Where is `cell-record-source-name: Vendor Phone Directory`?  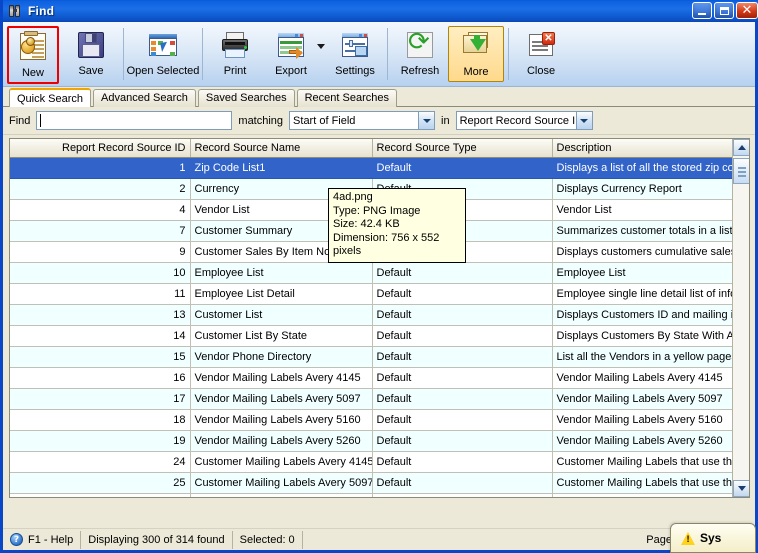 cell-record-source-name: Vendor Phone Directory is located at coordinates (281, 357).